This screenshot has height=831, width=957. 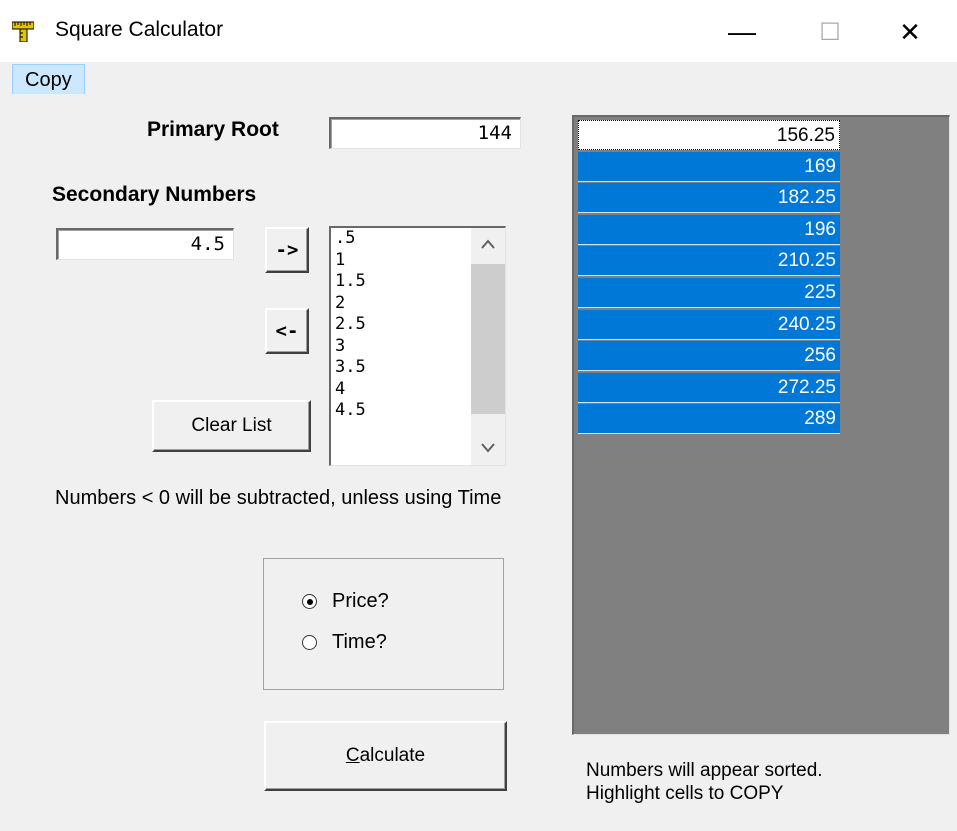 What do you see at coordinates (287, 331) in the screenshot?
I see `remove-number-button: <-` at bounding box center [287, 331].